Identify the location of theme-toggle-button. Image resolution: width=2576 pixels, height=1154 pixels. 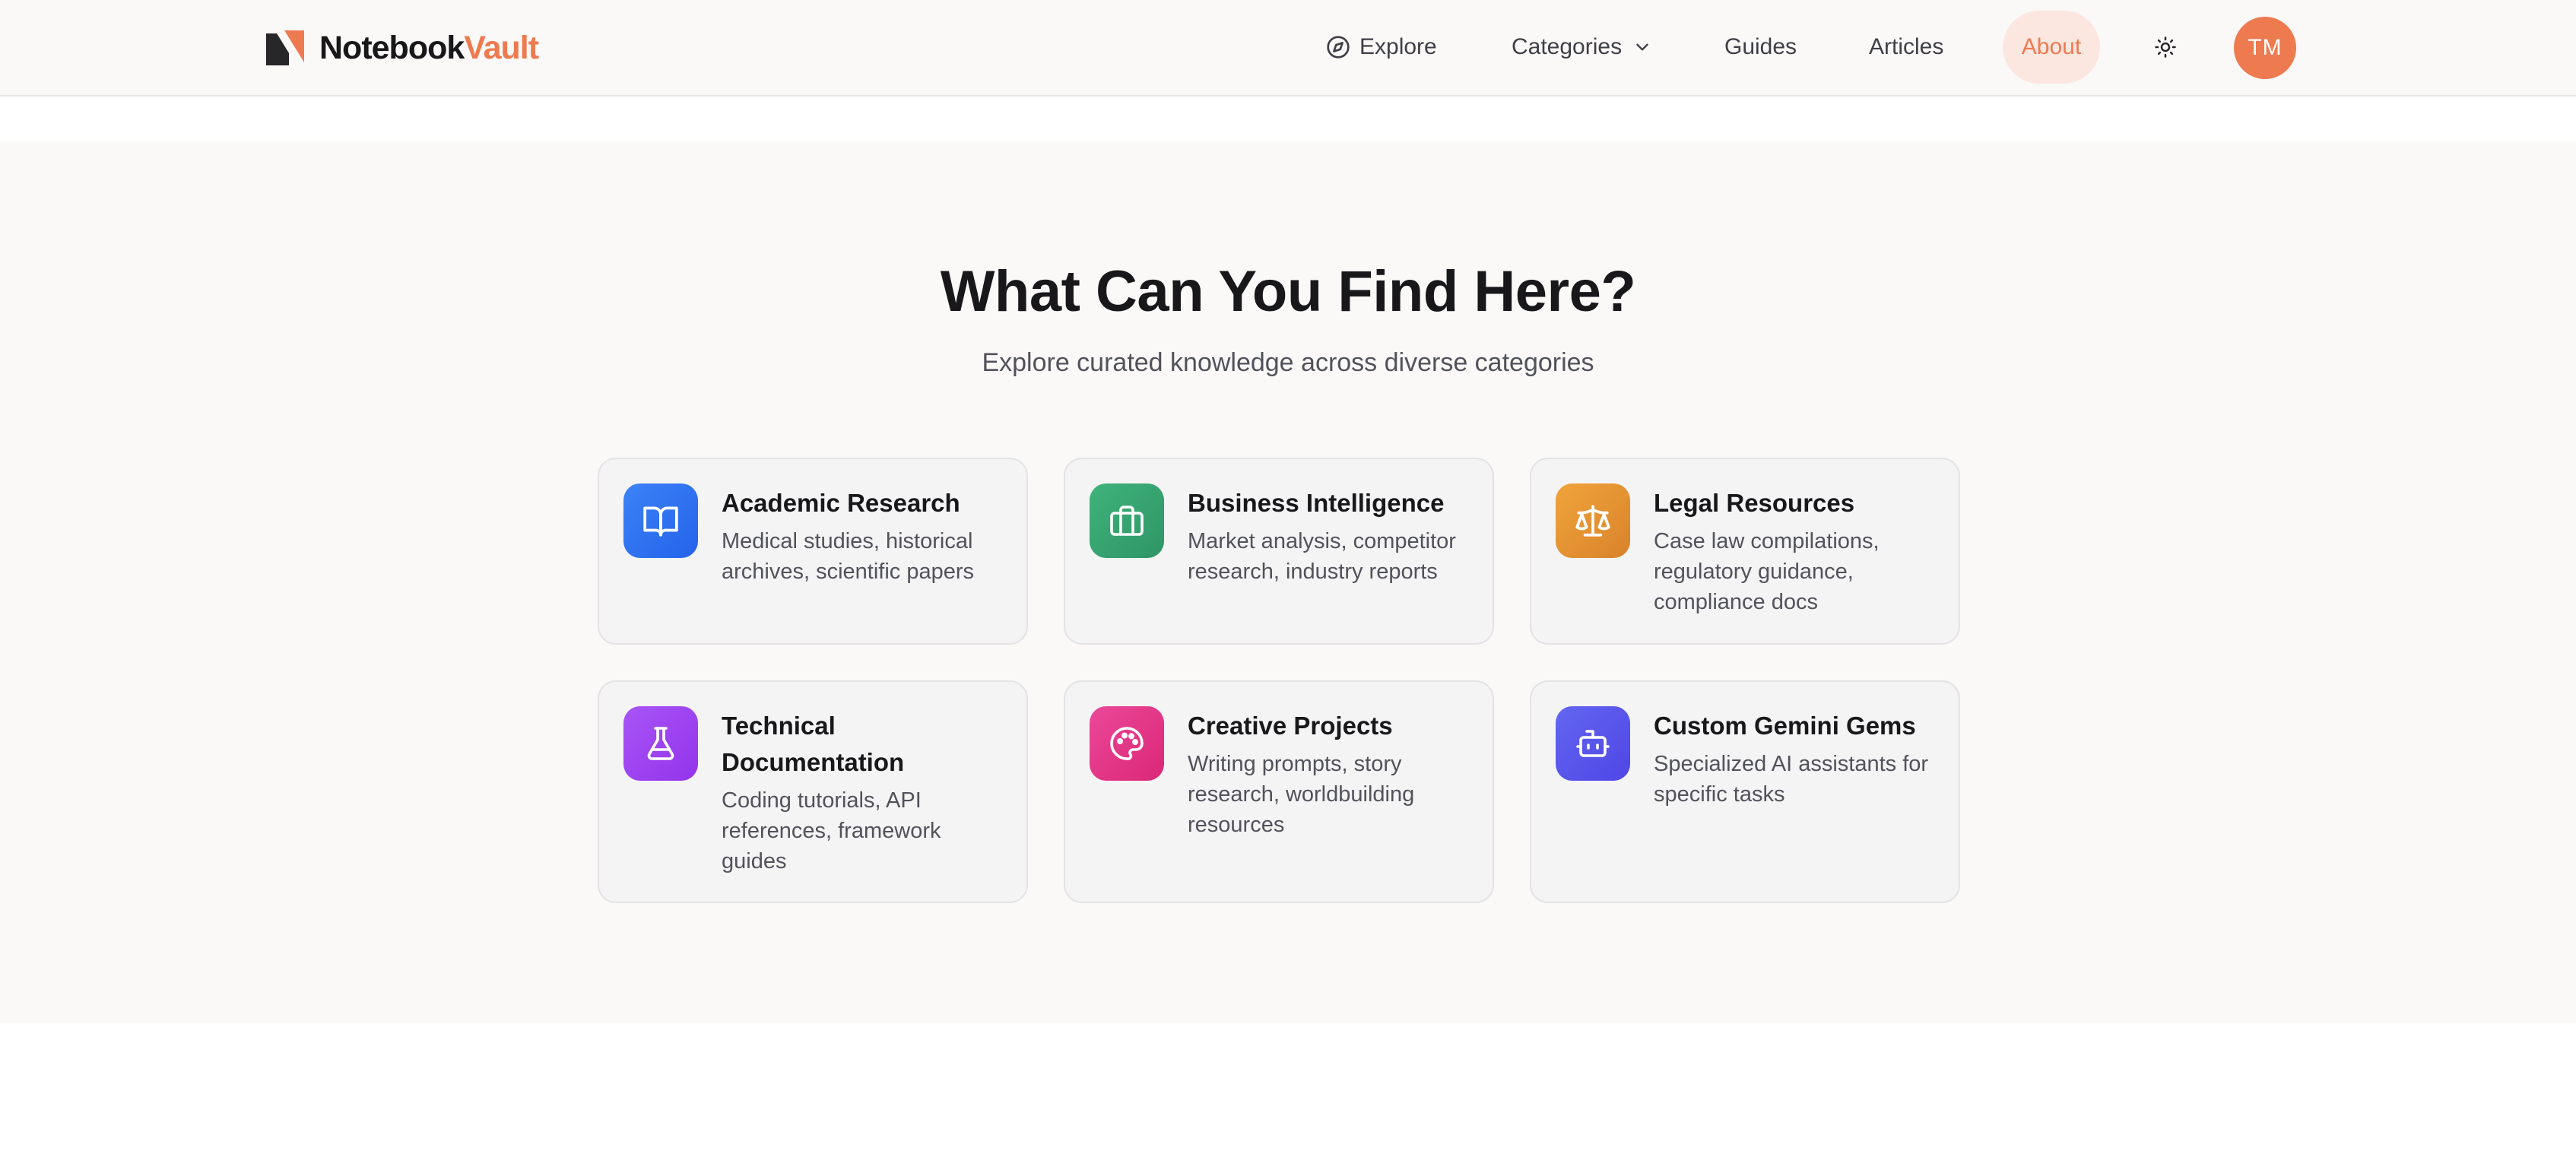
(2166, 47).